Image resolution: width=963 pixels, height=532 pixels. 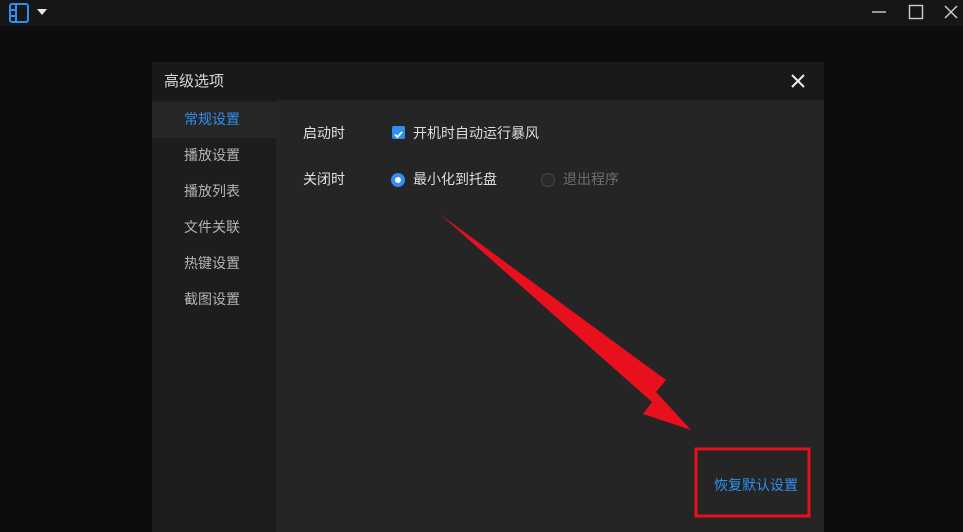 What do you see at coordinates (214, 120) in the screenshot?
I see `sidebar-item-general: 常规设置` at bounding box center [214, 120].